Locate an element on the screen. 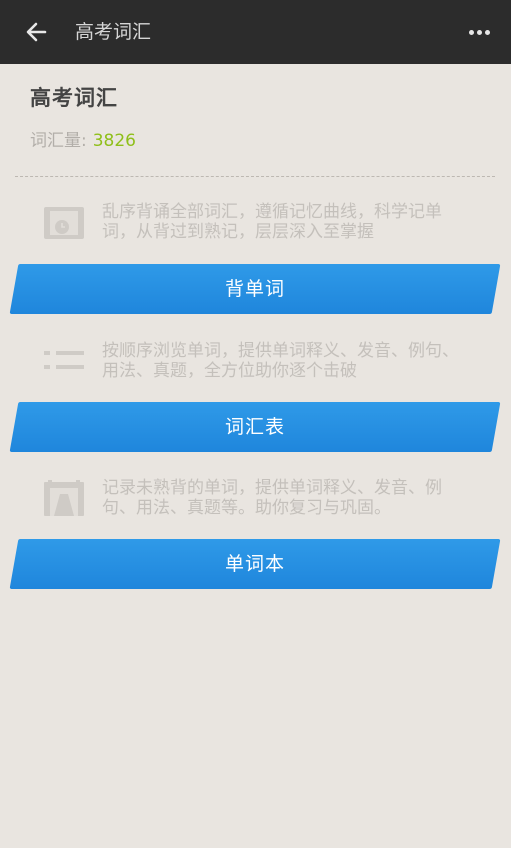  vocab-count-label: 词汇量: is located at coordinates (58, 141).